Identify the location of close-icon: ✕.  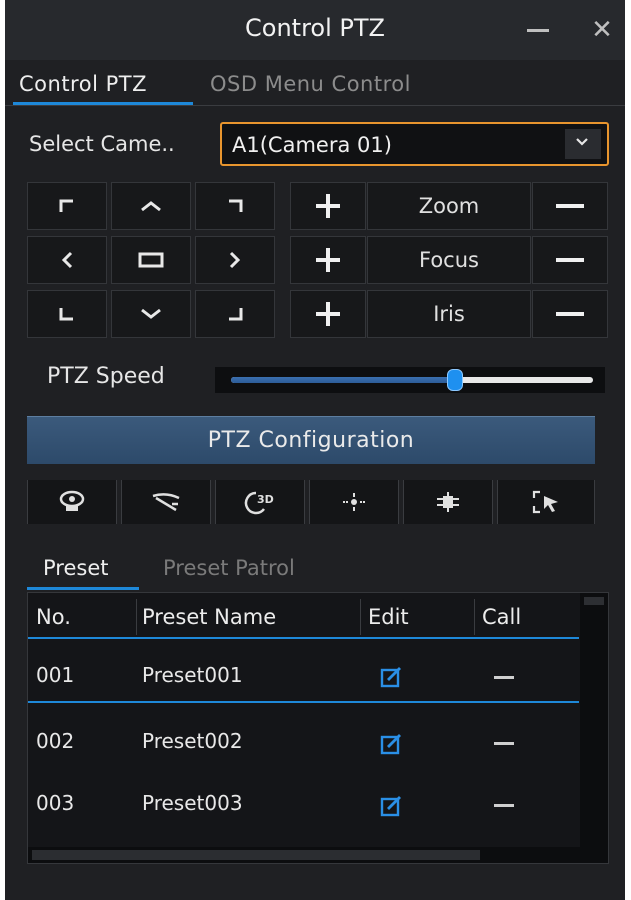
(602, 30).